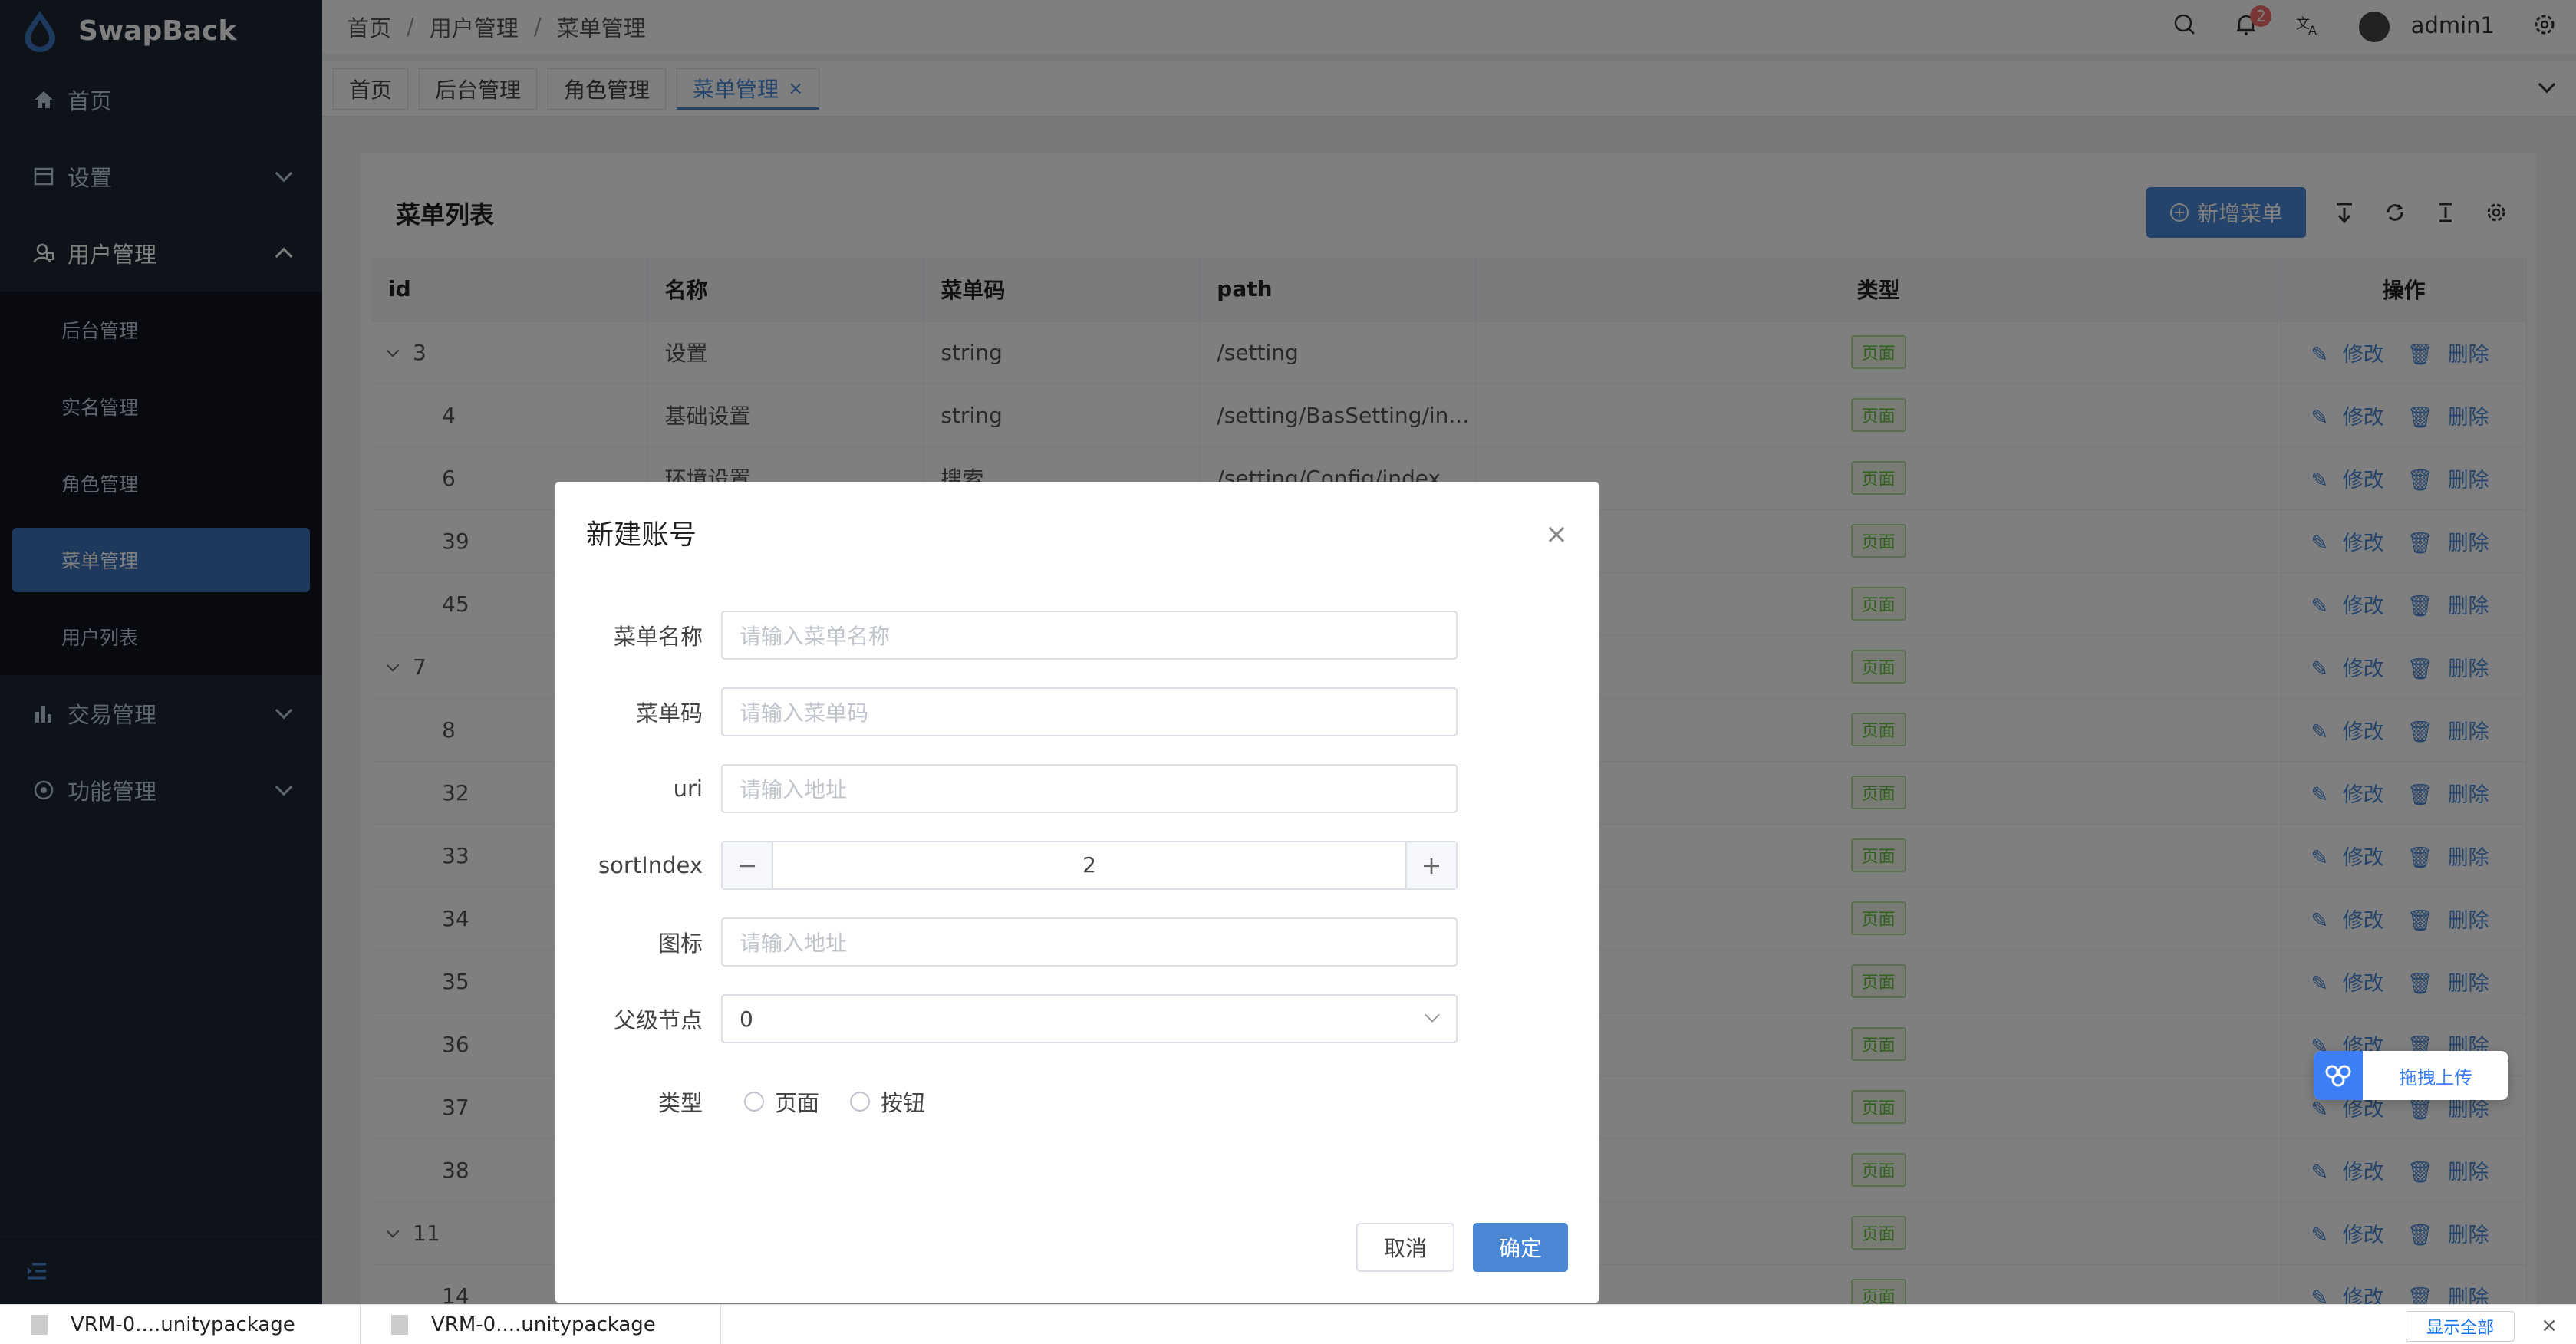 The height and width of the screenshot is (1344, 2576). I want to click on form-row-menu-code: 菜单码 请输入菜单码, so click(1077, 711).